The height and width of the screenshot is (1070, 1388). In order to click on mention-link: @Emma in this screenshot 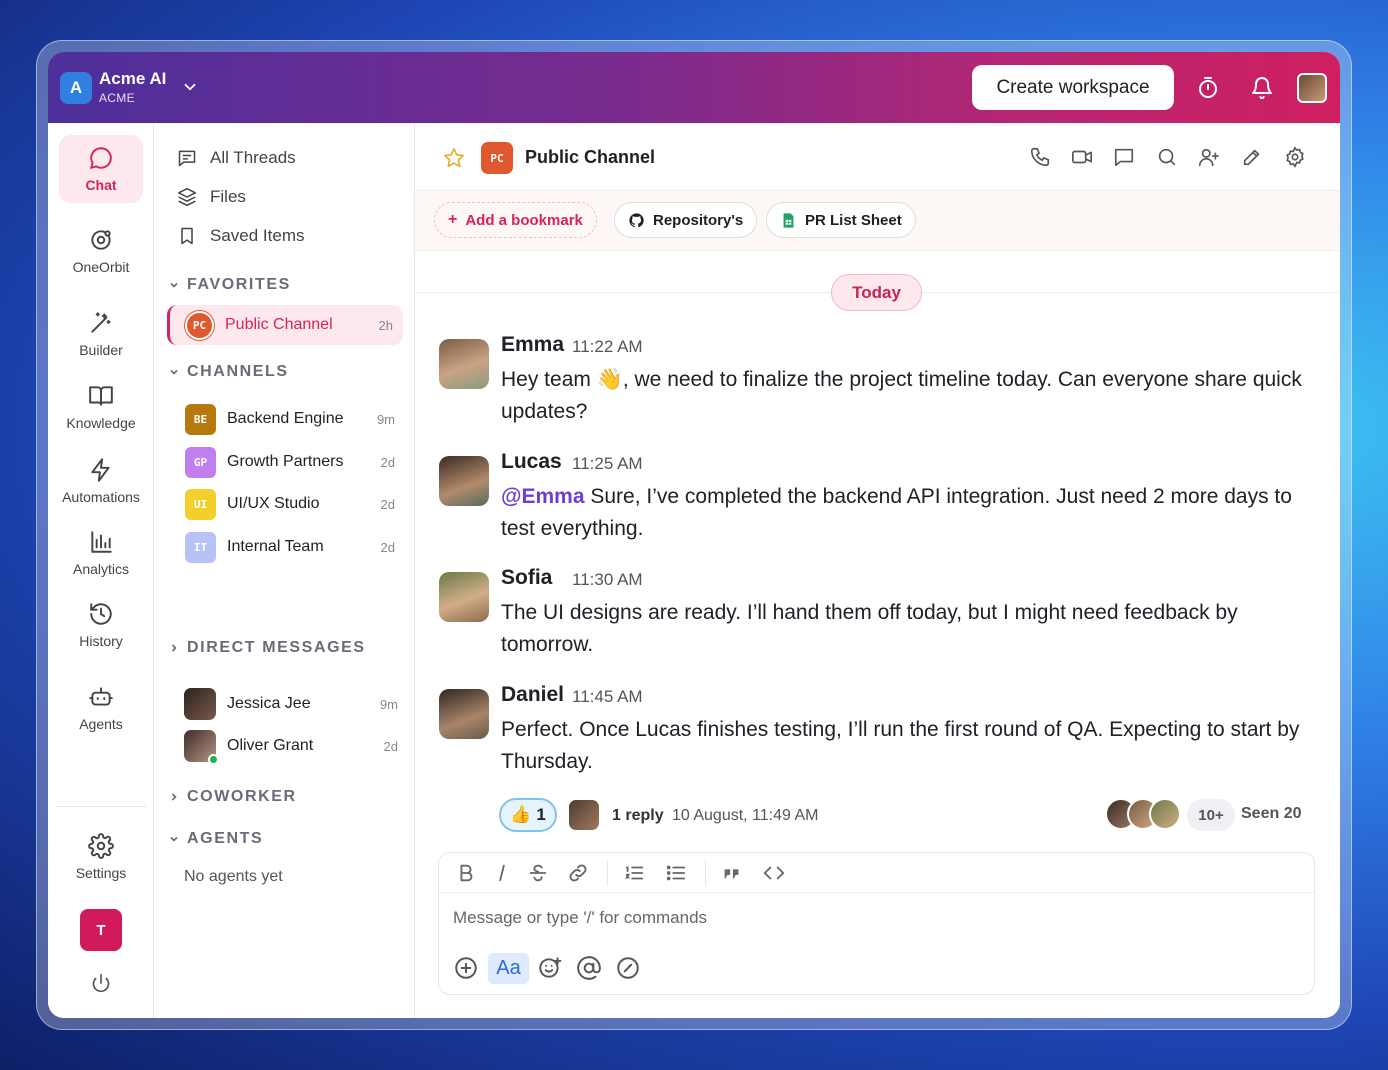, I will do `click(543, 496)`.